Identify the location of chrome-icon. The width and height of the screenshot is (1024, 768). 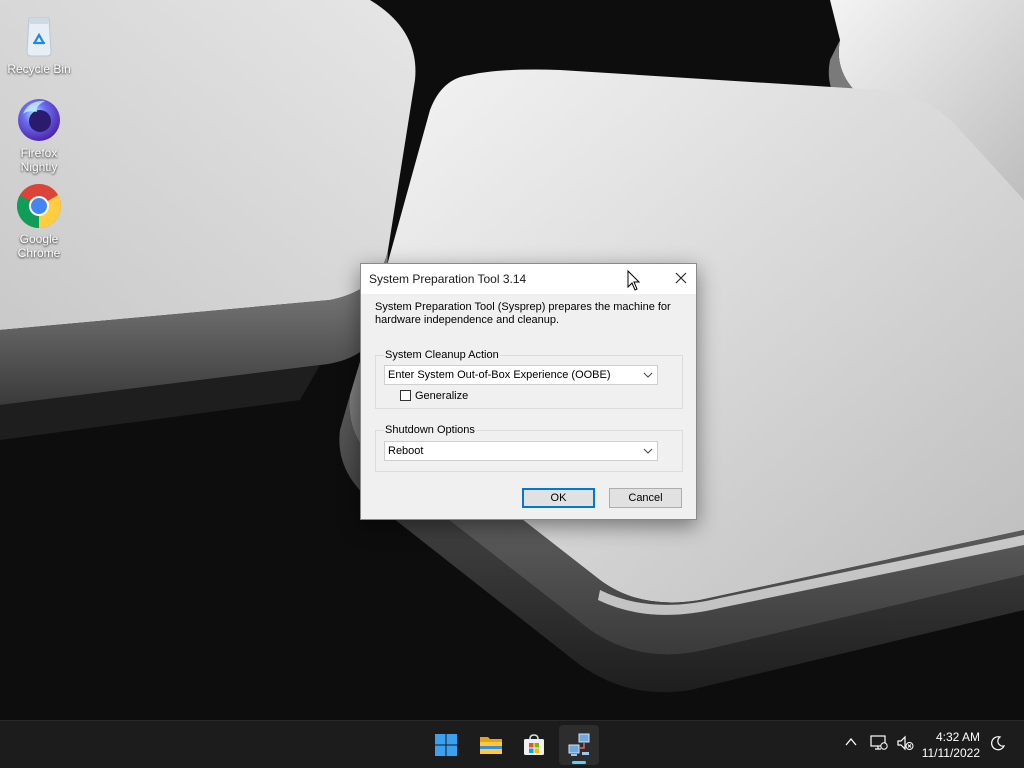
(39, 206).